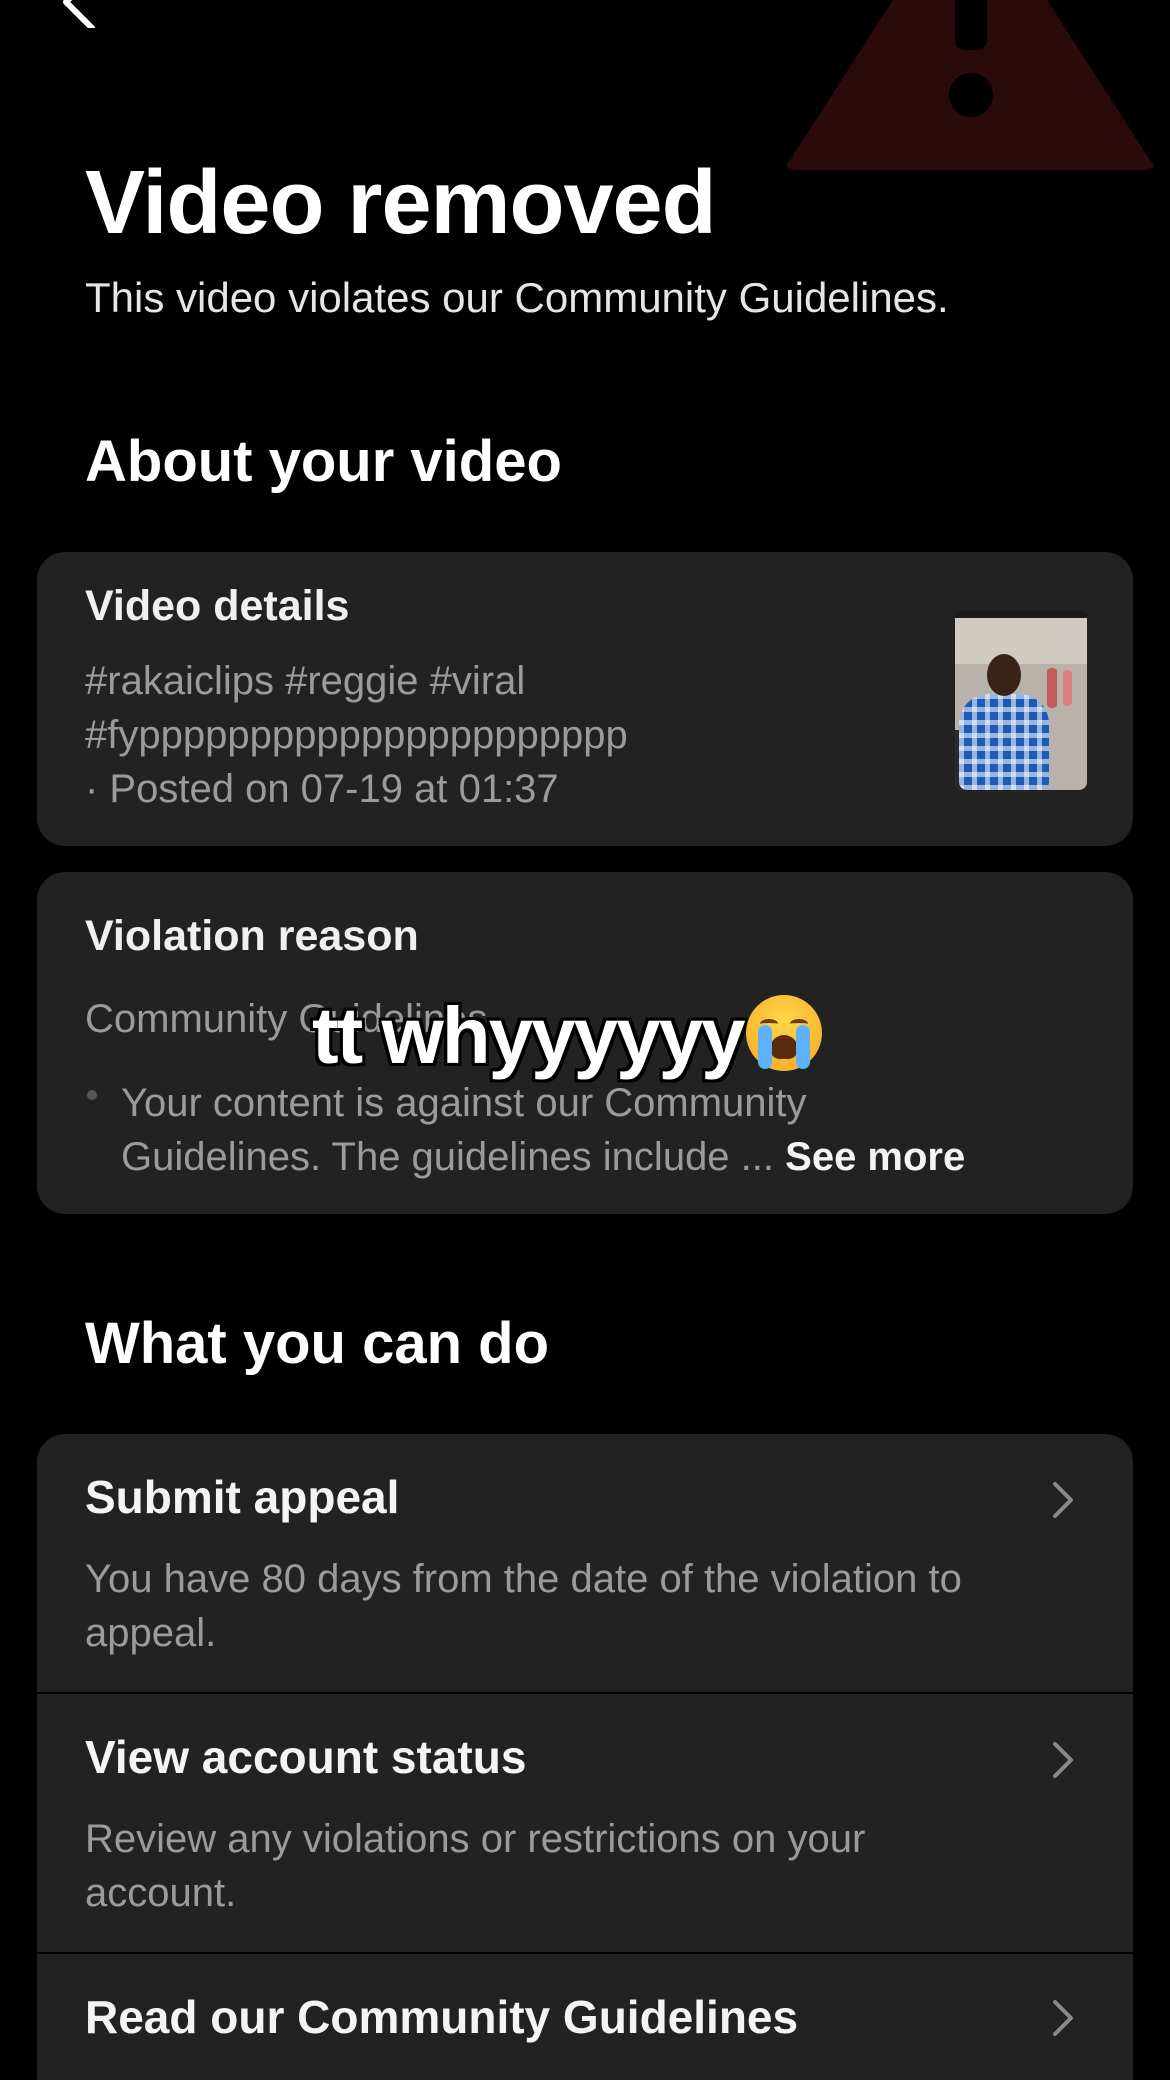 Image resolution: width=1170 pixels, height=2080 pixels. I want to click on warning-icon, so click(970, 85).